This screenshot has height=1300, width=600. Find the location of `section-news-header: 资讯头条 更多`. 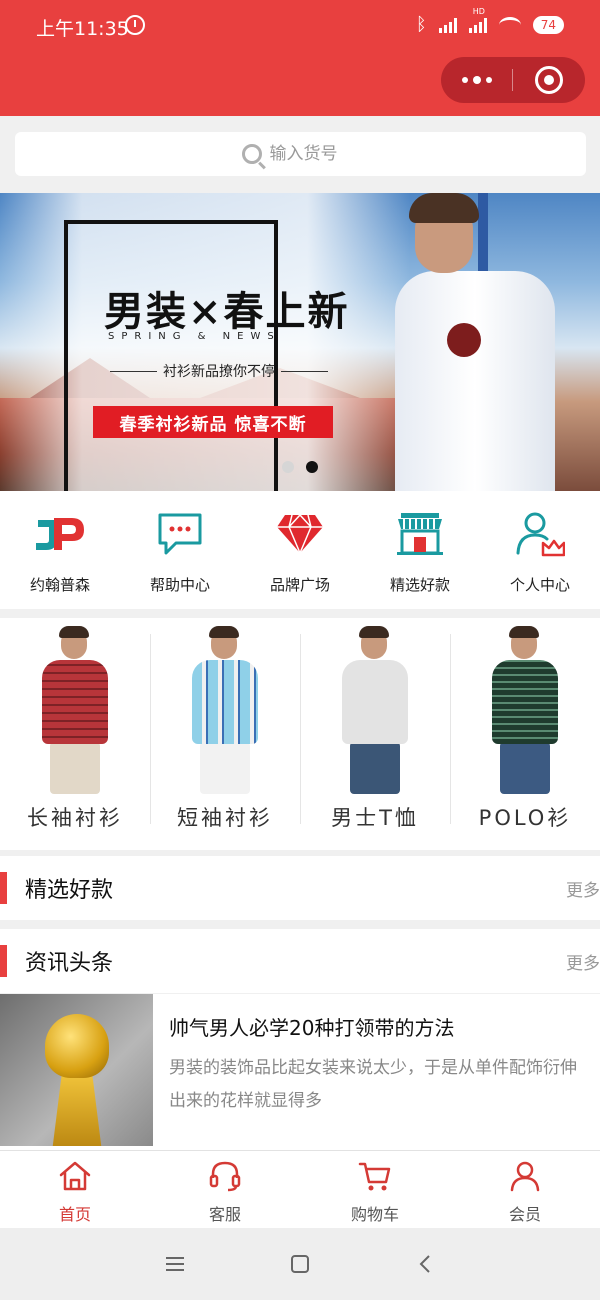

section-news-header: 资讯头条 更多 is located at coordinates (300, 961).